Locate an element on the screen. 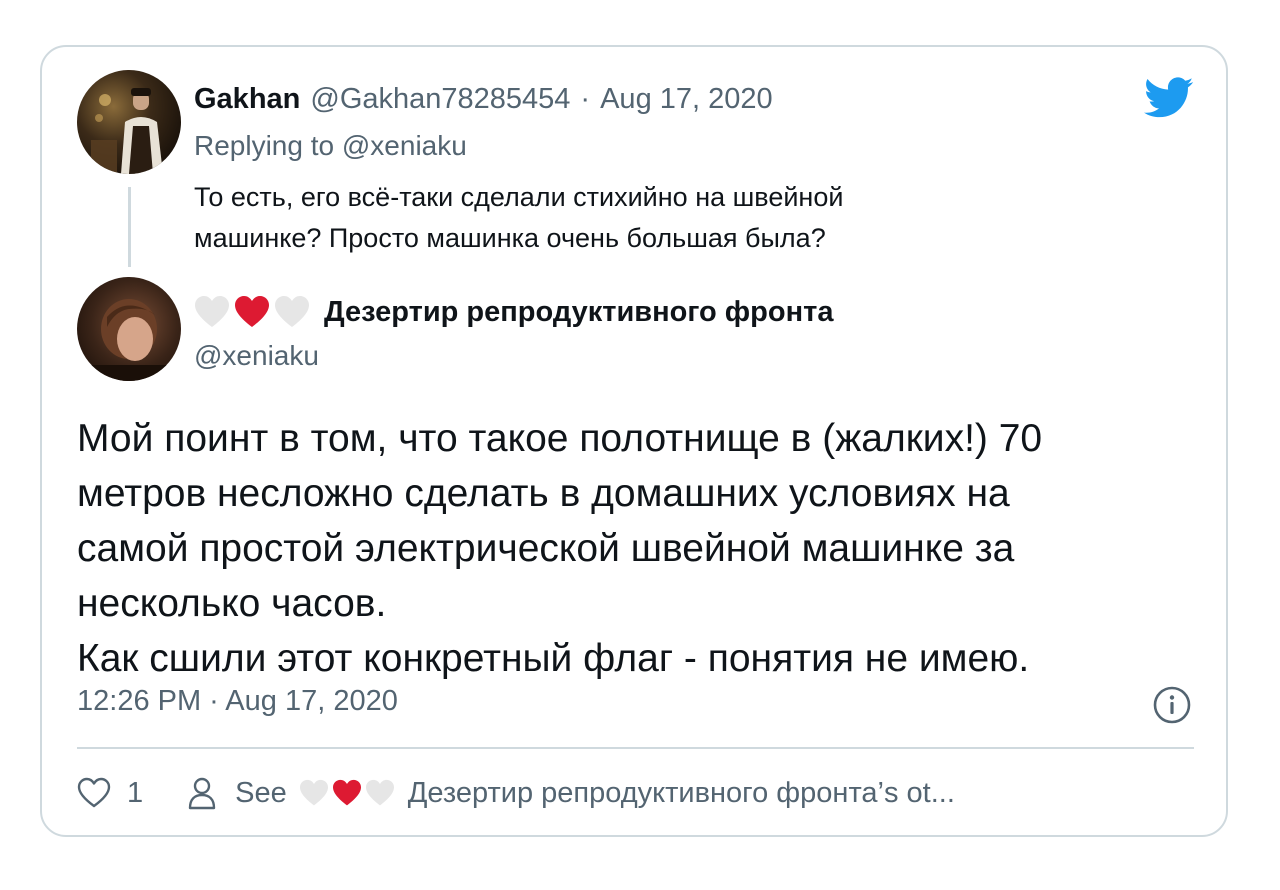 This screenshot has height=890, width=1280. replying-mention: @xeniaku is located at coordinates (404, 145).